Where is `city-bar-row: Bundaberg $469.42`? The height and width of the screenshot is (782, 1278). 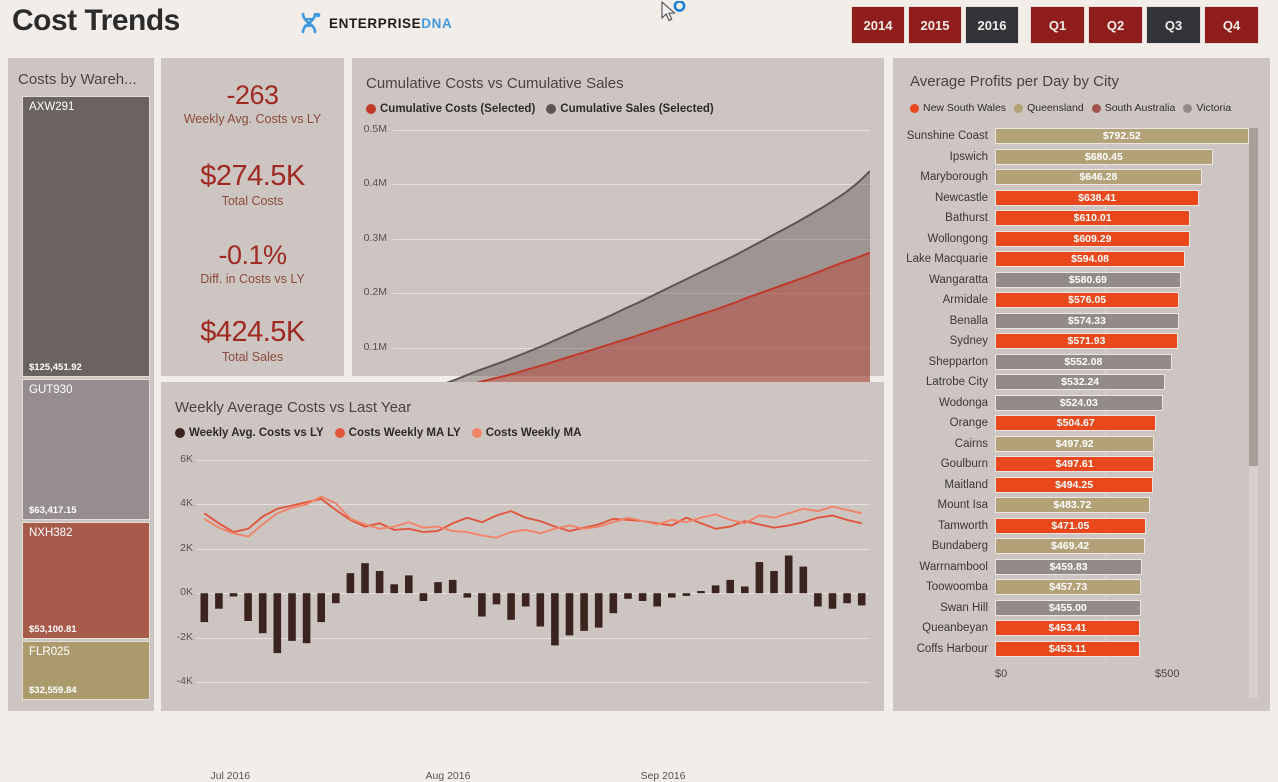
city-bar-row: Bundaberg $469.42 is located at coordinates (1078, 546).